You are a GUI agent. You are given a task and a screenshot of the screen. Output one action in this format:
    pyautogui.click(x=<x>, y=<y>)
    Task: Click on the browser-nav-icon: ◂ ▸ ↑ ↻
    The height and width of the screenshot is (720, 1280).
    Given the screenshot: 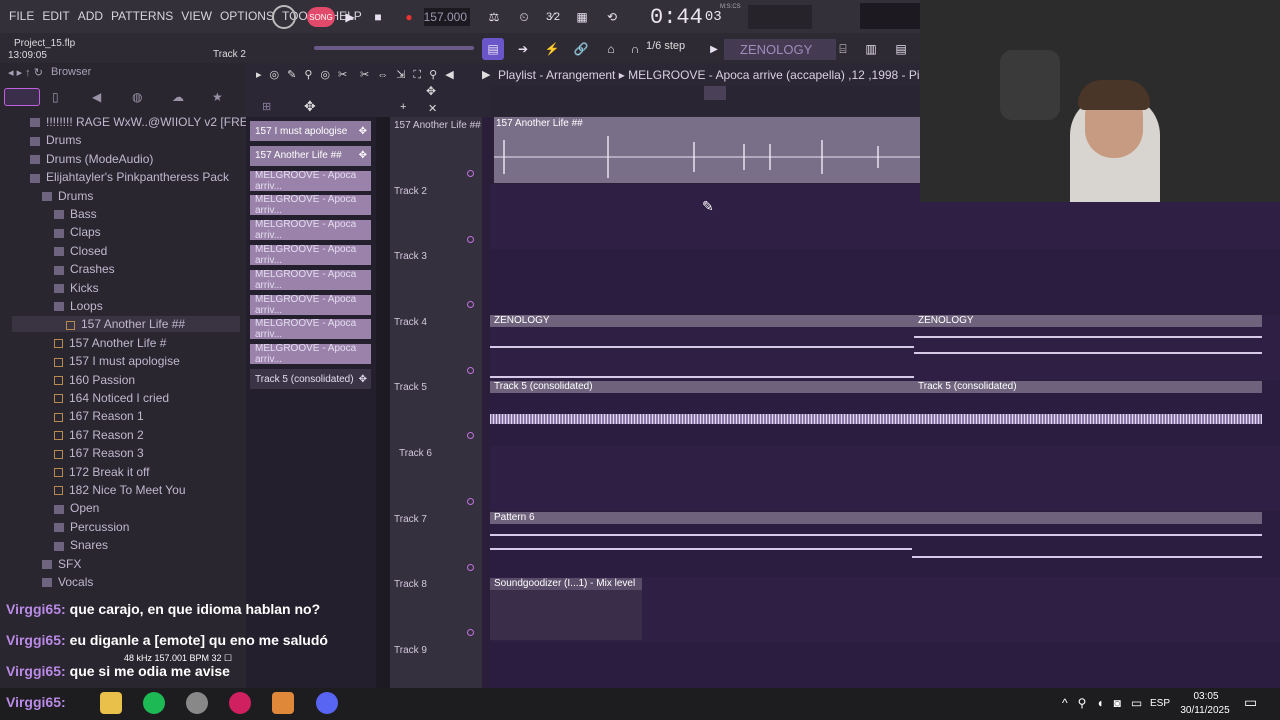 What is the action you would take?
    pyautogui.click(x=25, y=72)
    